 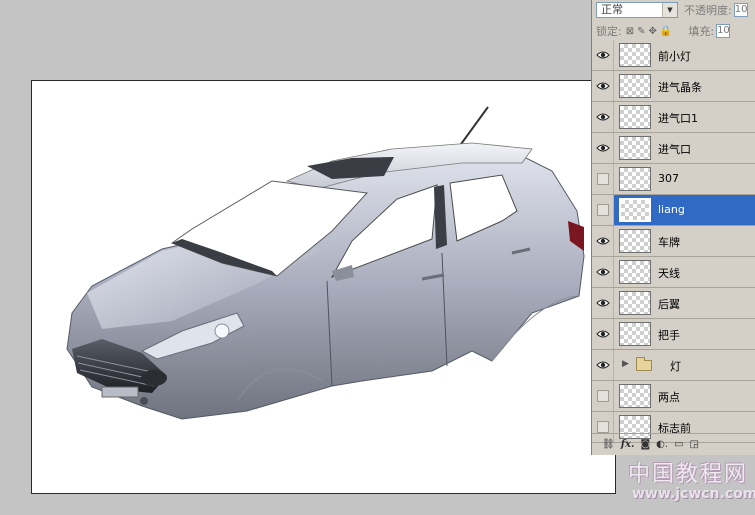 What do you see at coordinates (701, 31) in the screenshot?
I see `fill-label: 填充:` at bounding box center [701, 31].